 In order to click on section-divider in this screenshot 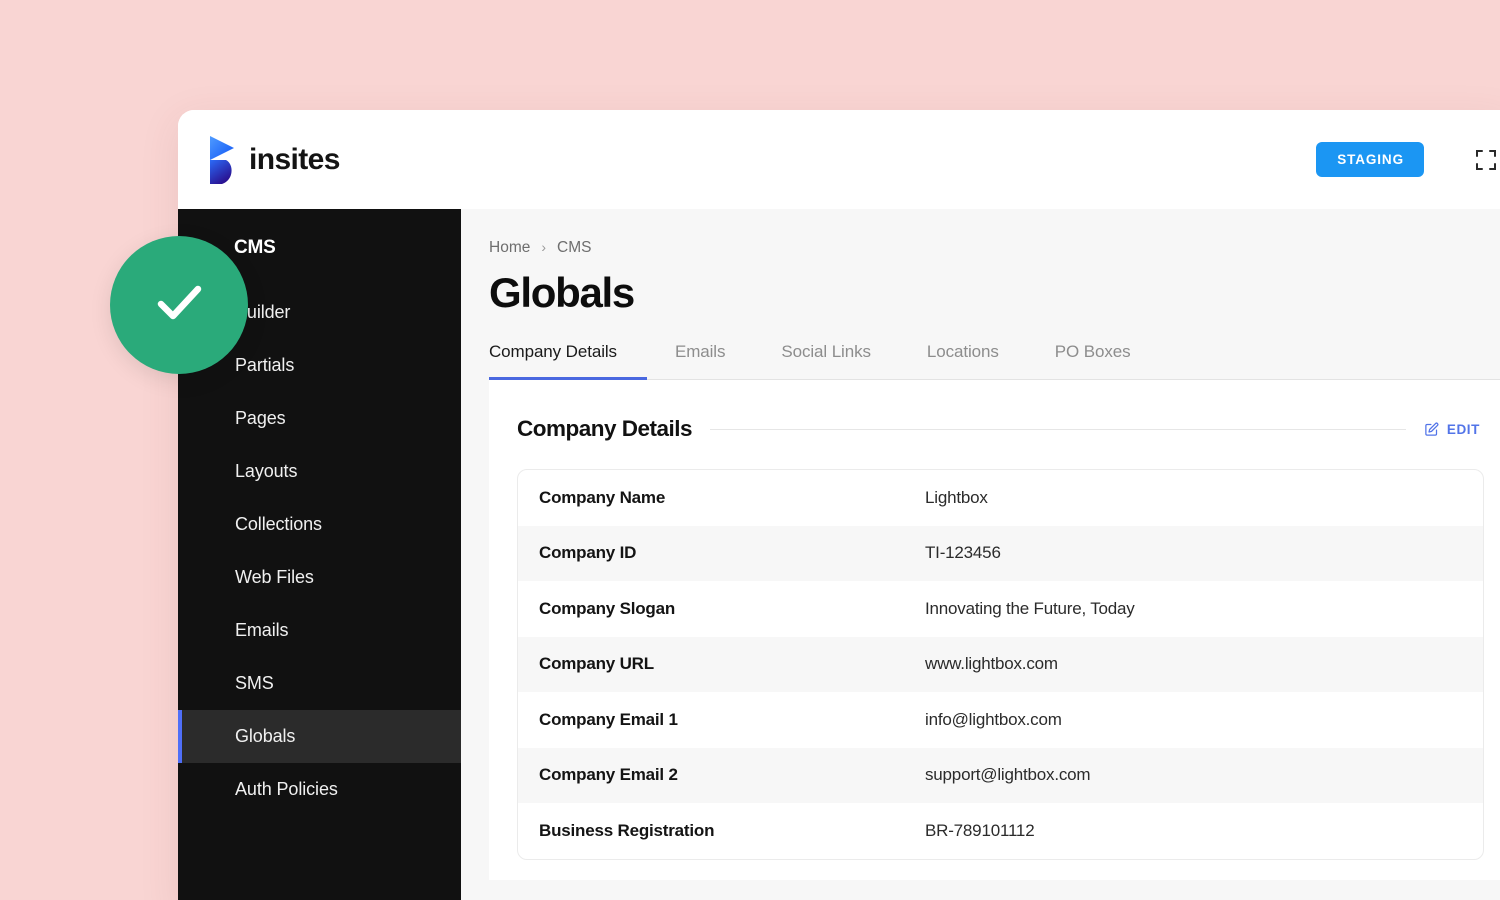, I will do `click(1058, 429)`.